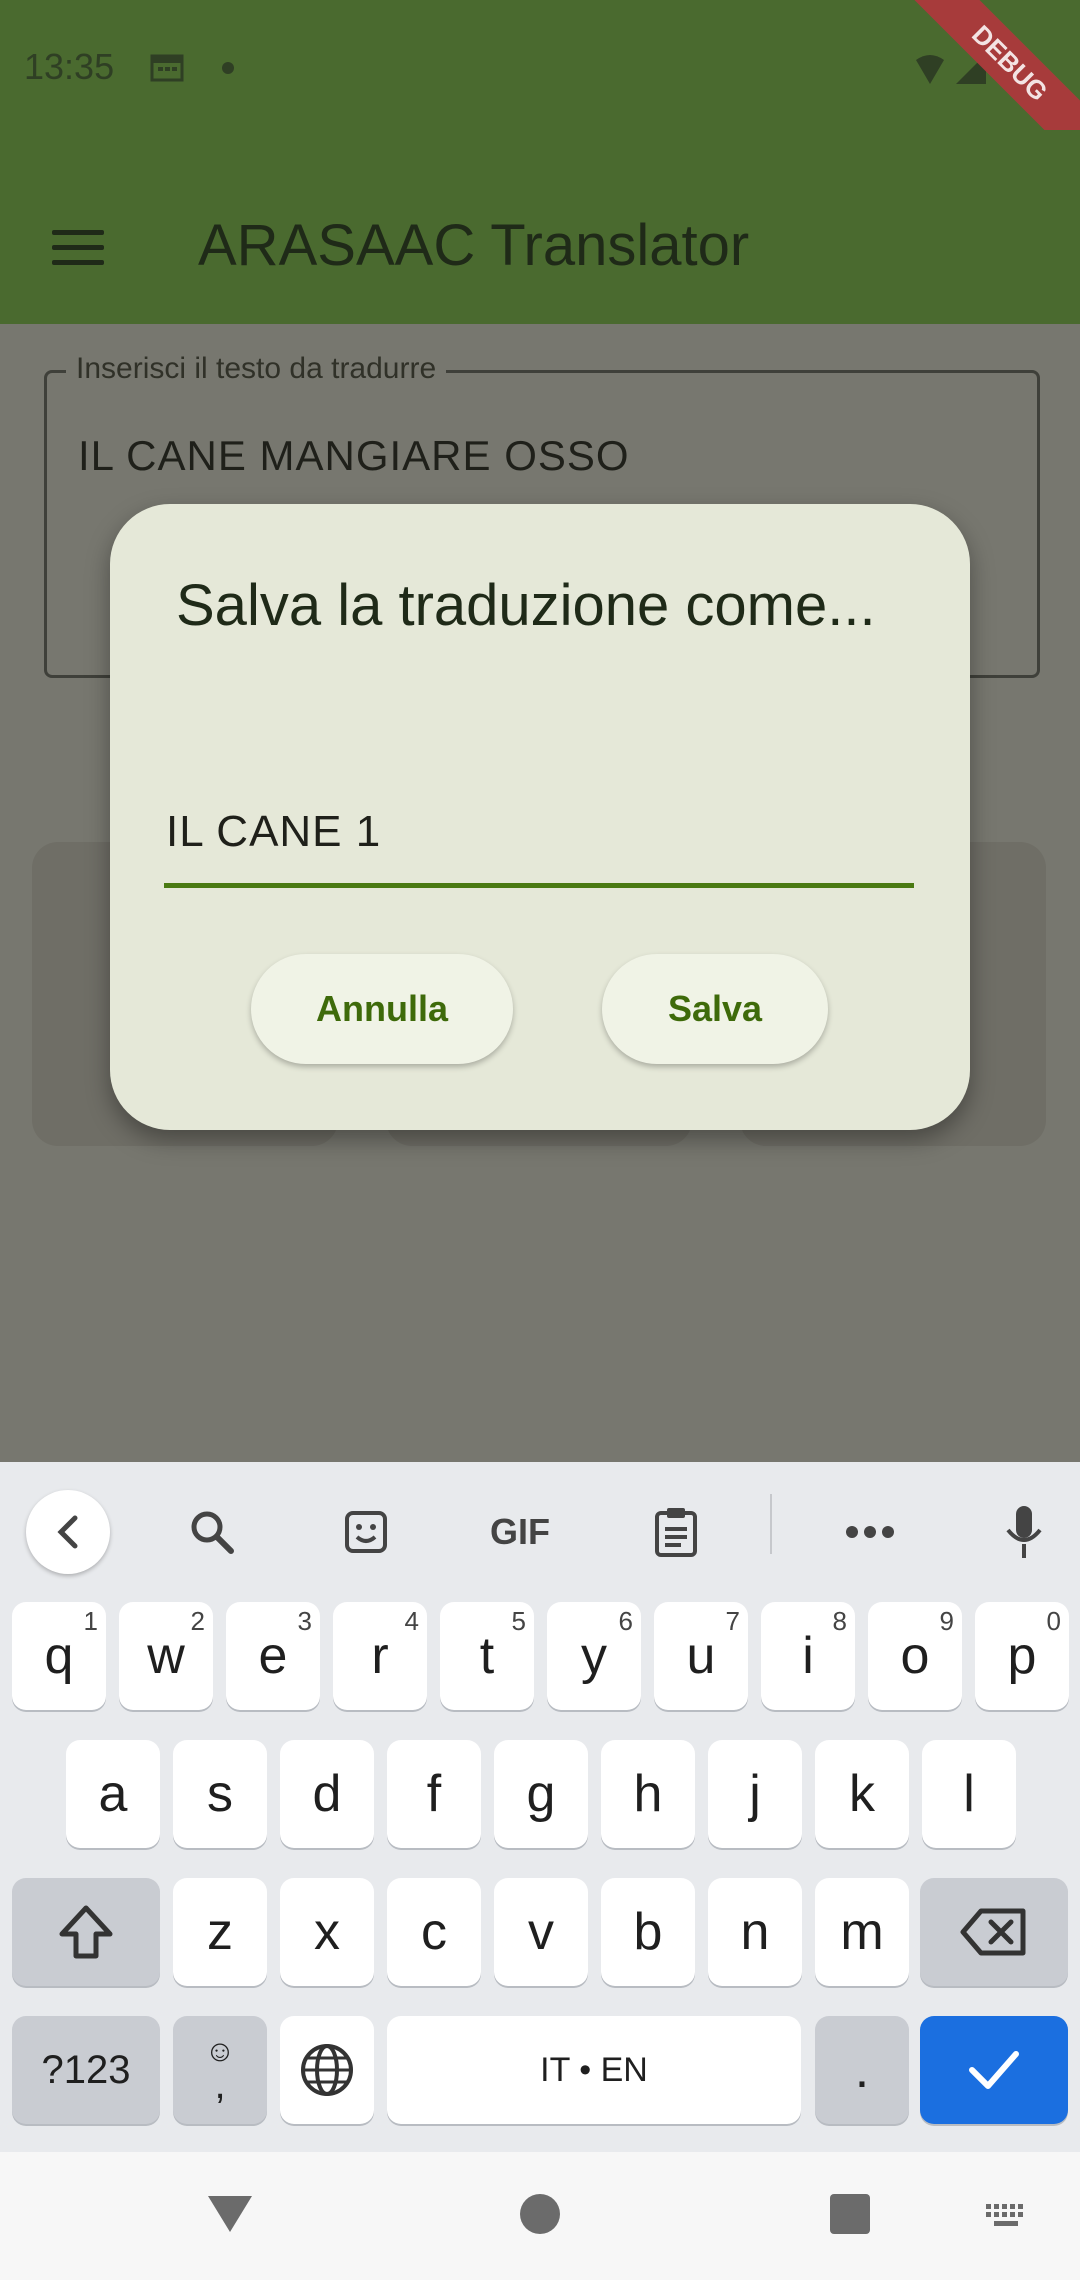 This screenshot has width=1080, height=2280. Describe the element at coordinates (487, 1656) in the screenshot. I see `key-t: t5` at that location.